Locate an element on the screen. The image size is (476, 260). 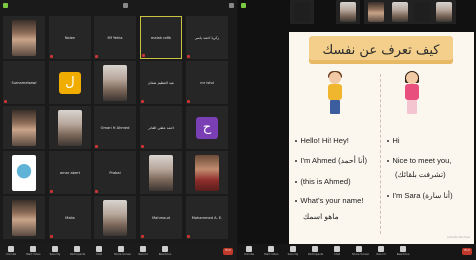
toolbar-label: Share Screen is located at coordinates (123, 254).